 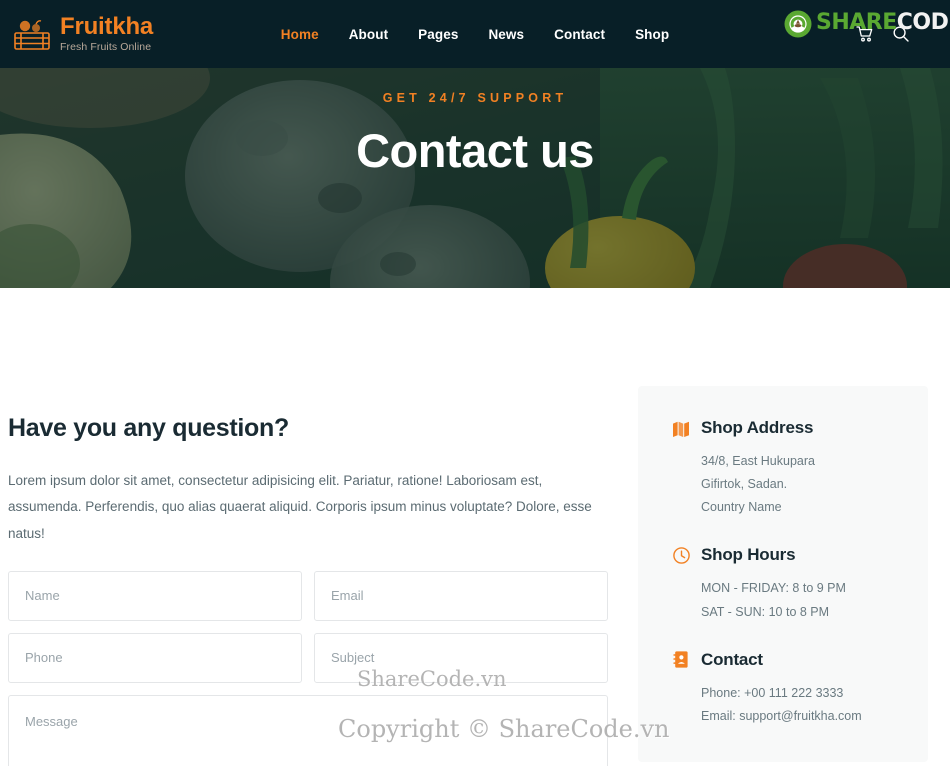 I want to click on search-icon, so click(x=901, y=34).